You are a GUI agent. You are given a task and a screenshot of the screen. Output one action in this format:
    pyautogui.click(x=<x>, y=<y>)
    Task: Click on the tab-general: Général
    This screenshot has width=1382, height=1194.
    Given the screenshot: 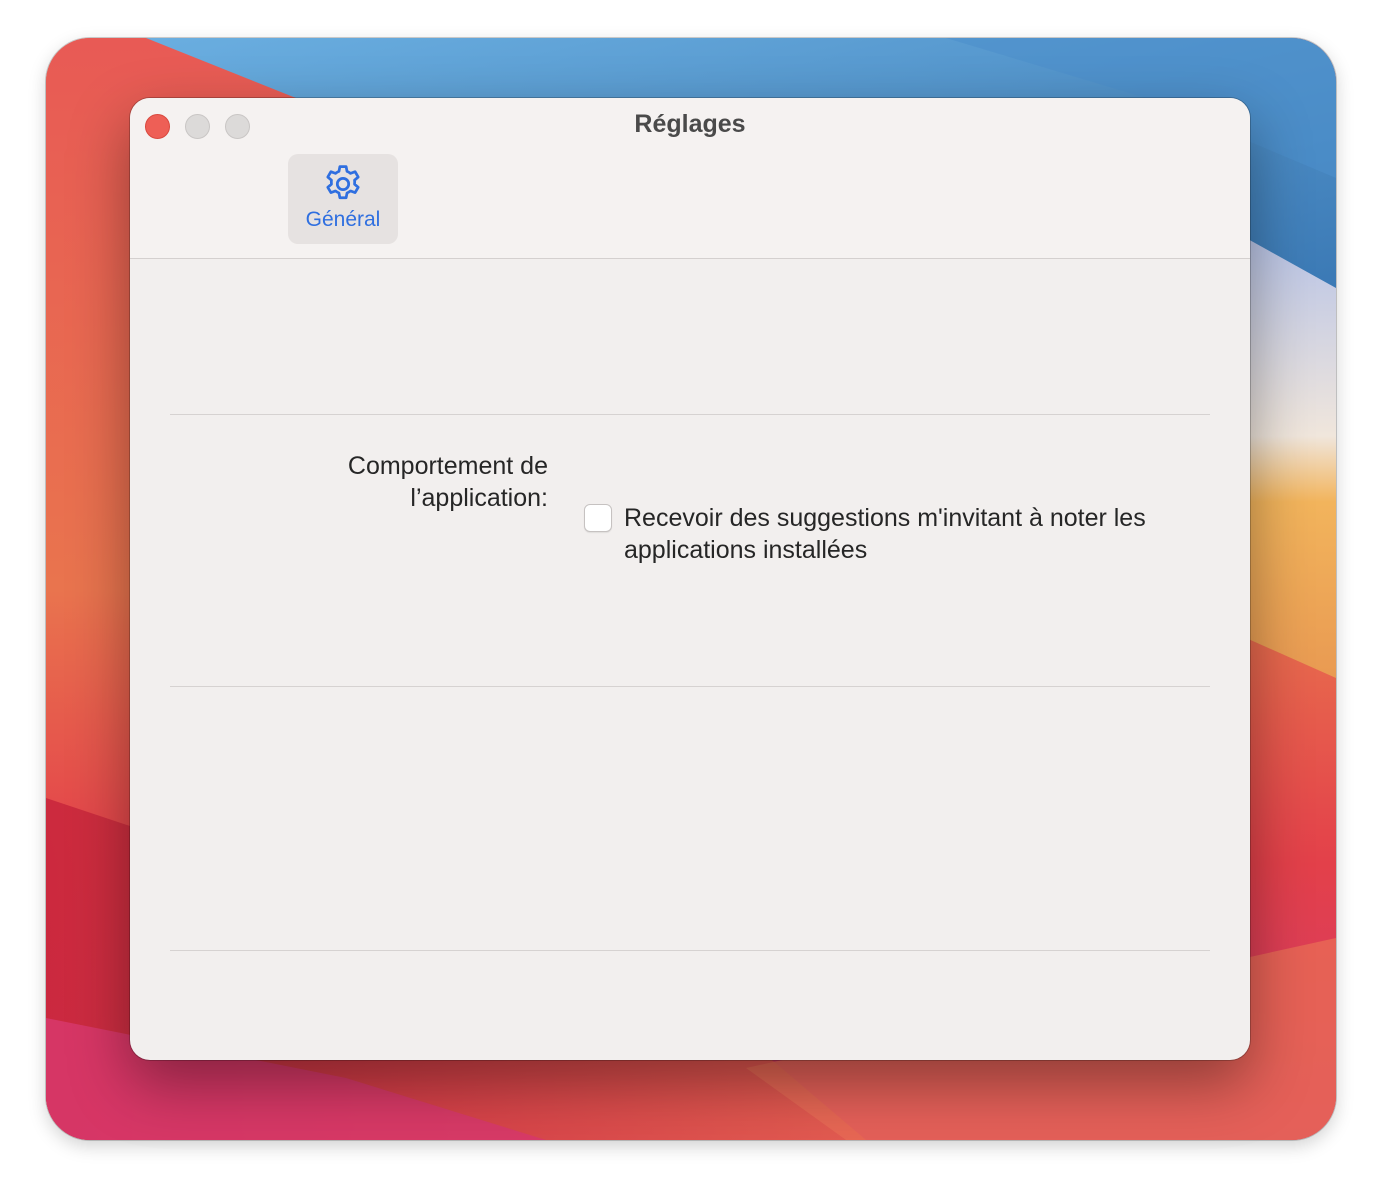 What is the action you would take?
    pyautogui.click(x=343, y=199)
    